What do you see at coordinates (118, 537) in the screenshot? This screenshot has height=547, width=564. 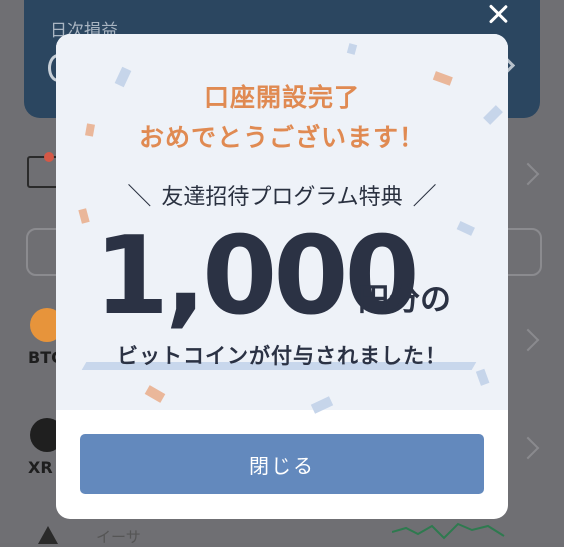 I see `eth-label: イーサ` at bounding box center [118, 537].